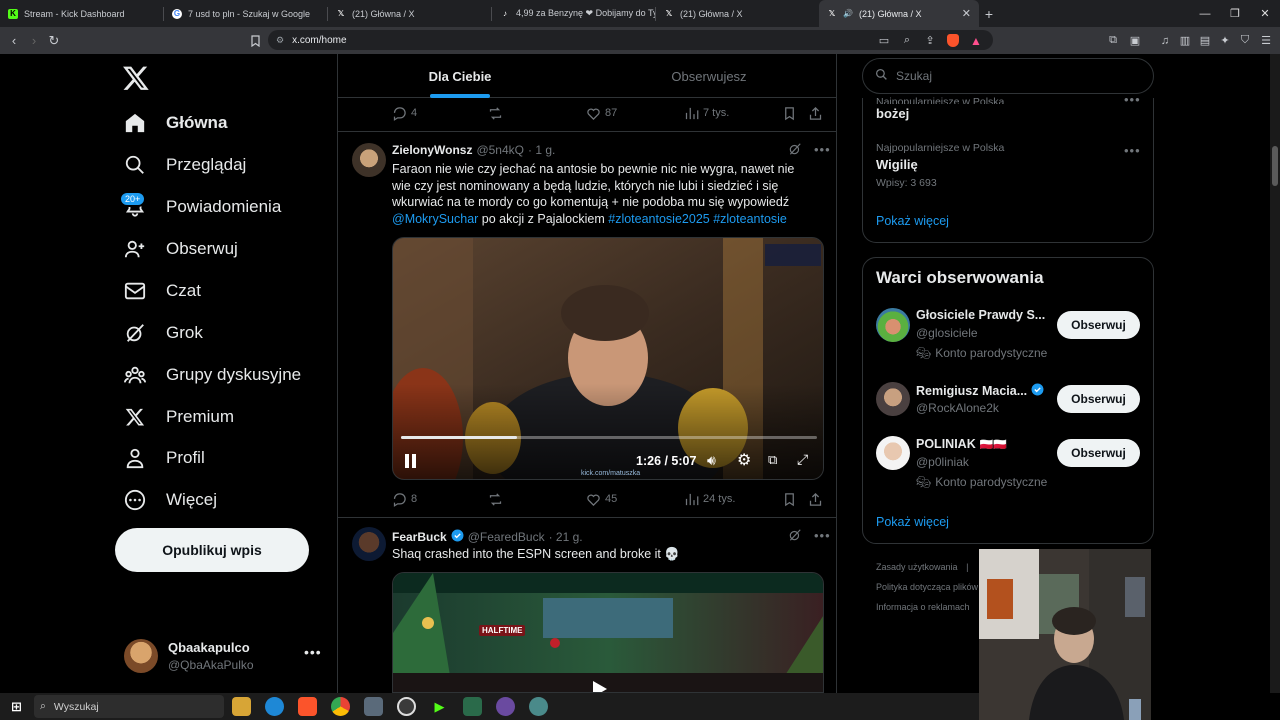 The image size is (1280, 720). I want to click on video-player: kick.com/matuszka 1:26 / 5:07 🔊︎ ⚙ ⧉ ⤢, so click(608, 358).